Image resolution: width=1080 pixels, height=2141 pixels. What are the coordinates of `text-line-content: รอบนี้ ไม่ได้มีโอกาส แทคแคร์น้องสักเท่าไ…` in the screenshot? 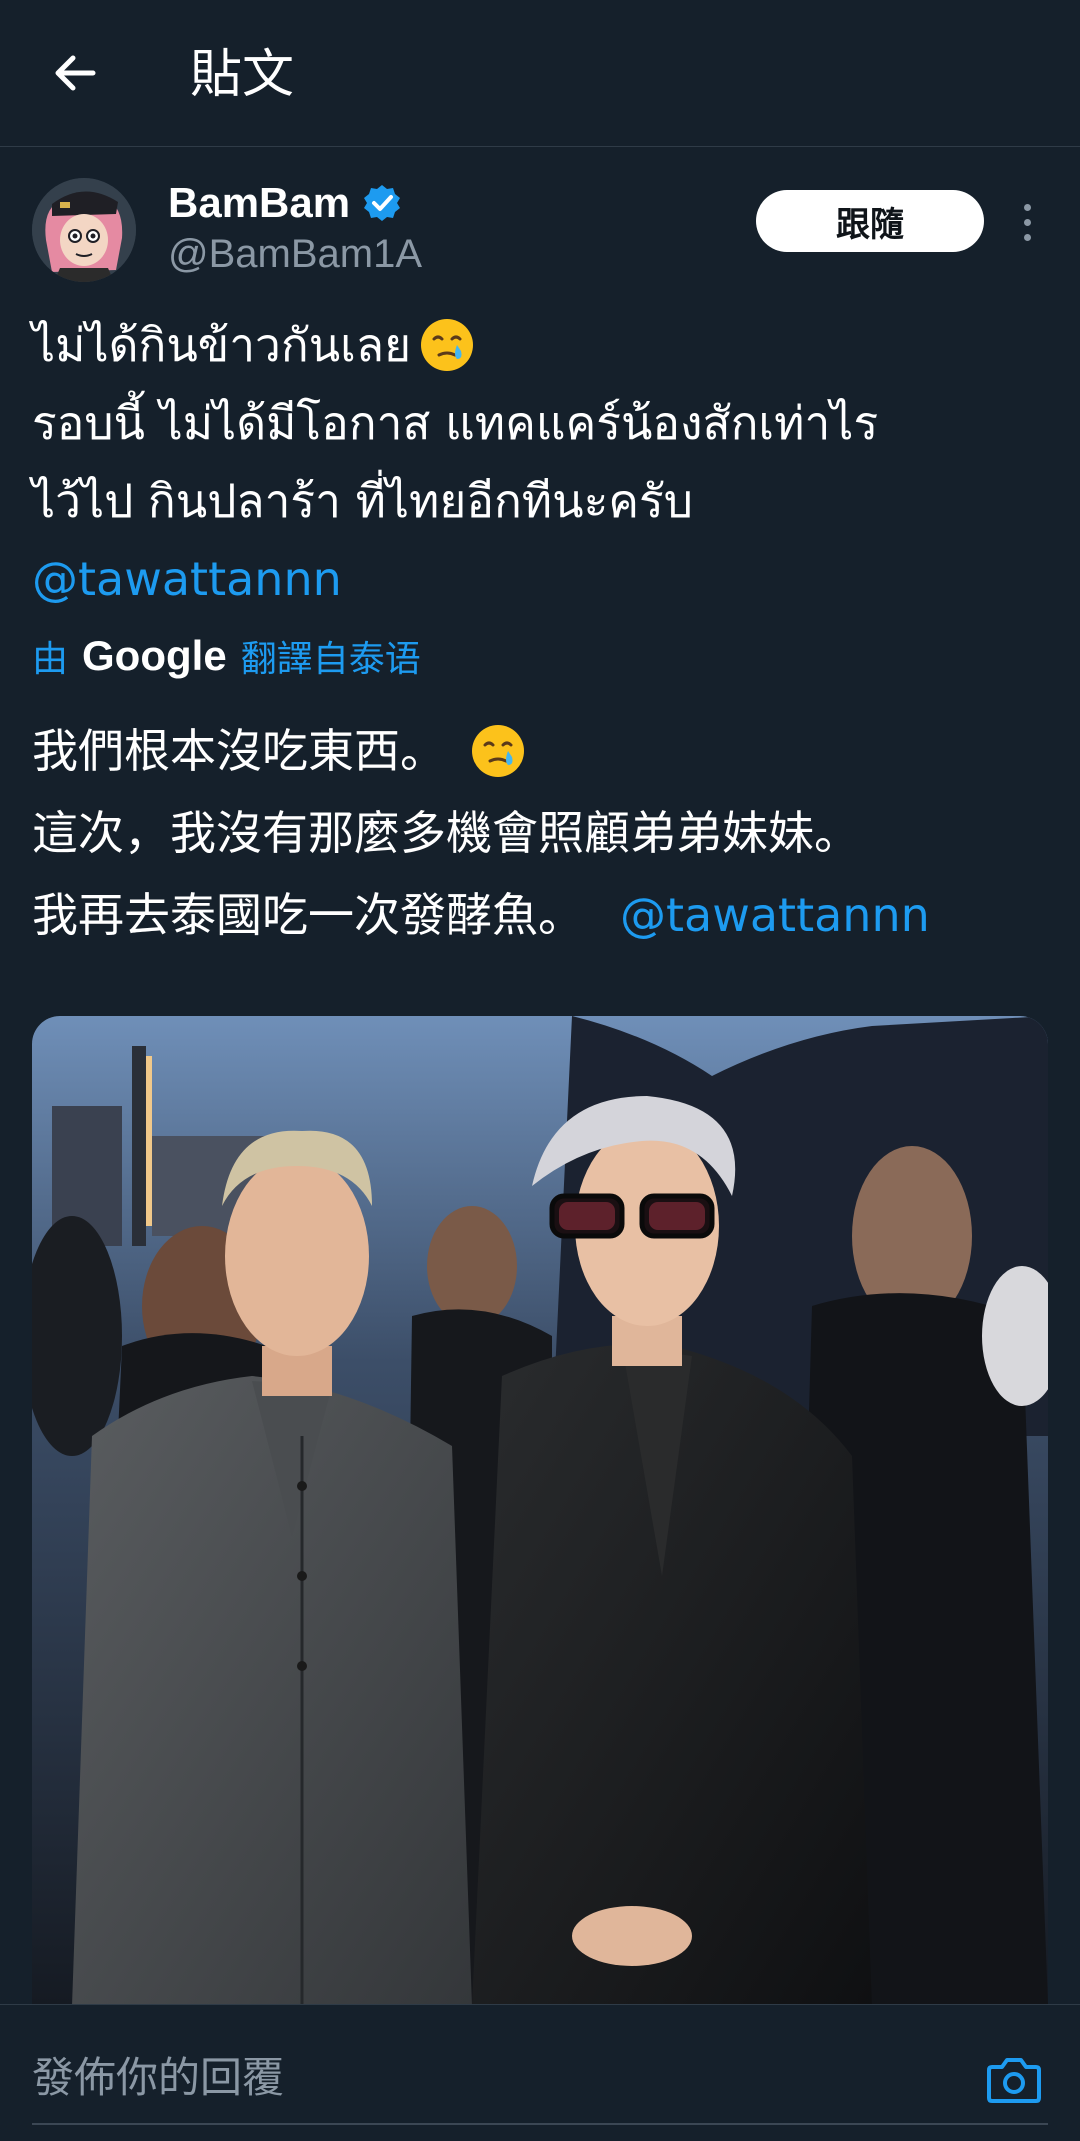 It's located at (455, 423).